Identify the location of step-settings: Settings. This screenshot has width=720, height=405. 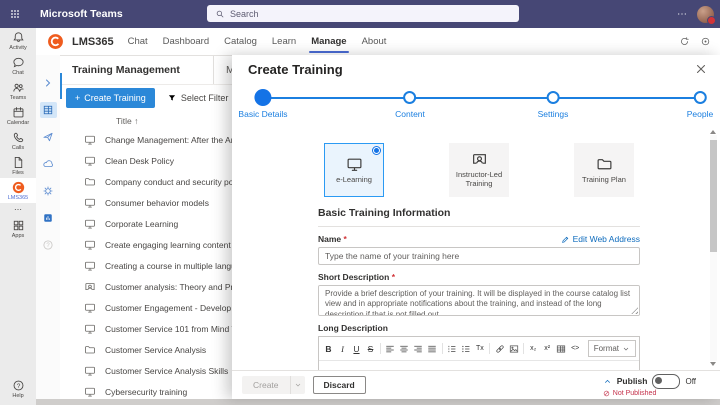
(553, 101).